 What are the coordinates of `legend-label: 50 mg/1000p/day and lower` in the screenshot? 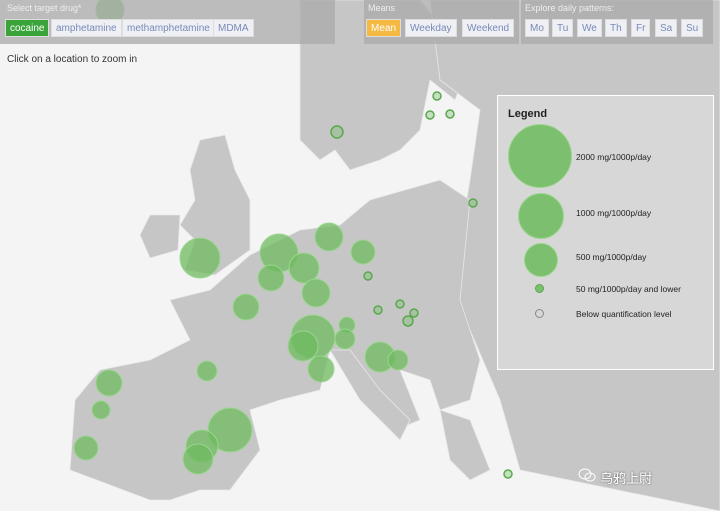 It's located at (628, 289).